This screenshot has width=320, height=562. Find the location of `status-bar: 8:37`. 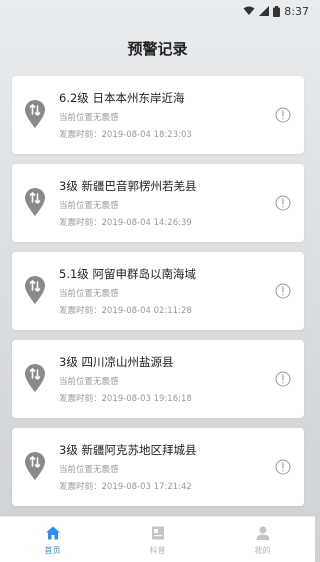

status-bar: 8:37 is located at coordinates (157, 11).